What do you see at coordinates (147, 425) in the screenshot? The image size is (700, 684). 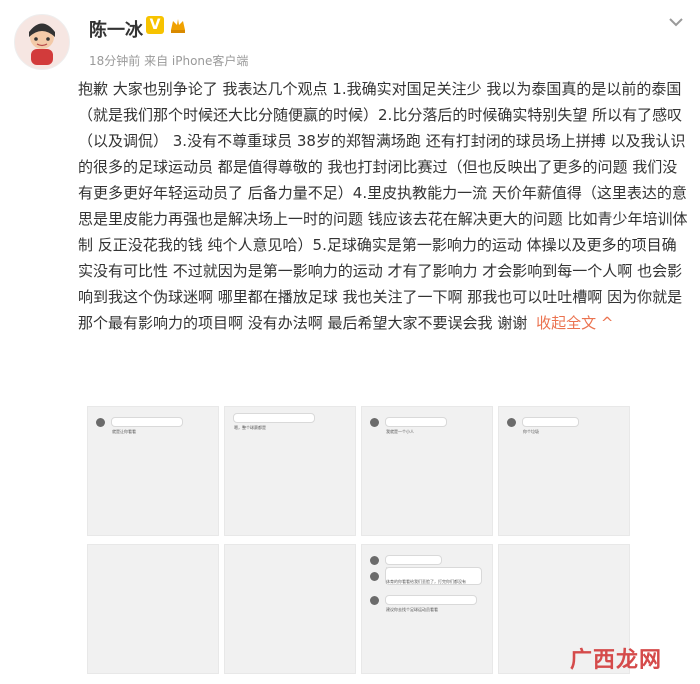 I see `chat-bubble: 就是让你看看` at bounding box center [147, 425].